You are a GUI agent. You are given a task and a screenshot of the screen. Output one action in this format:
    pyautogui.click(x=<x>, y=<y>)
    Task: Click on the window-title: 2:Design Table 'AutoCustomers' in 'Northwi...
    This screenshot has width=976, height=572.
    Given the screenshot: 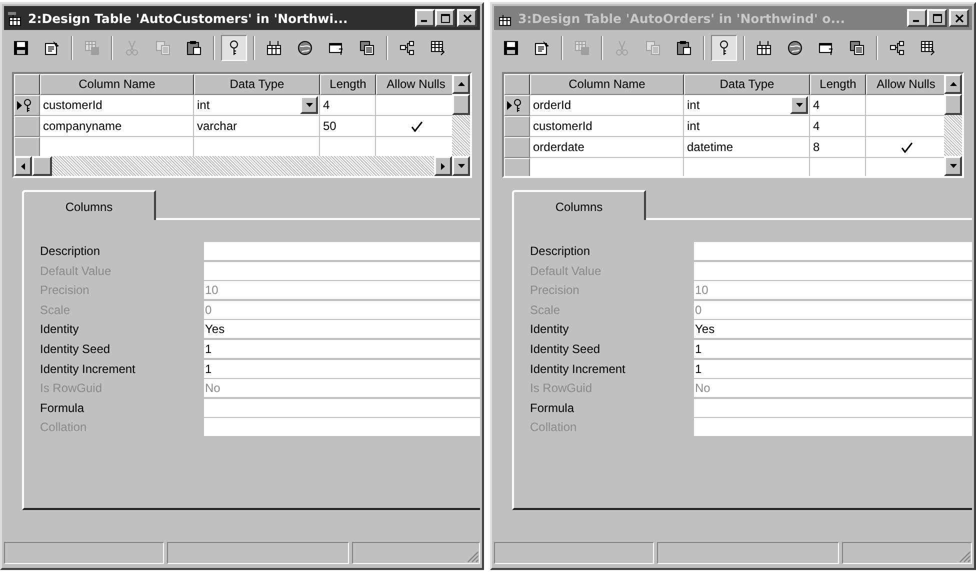 What is the action you would take?
    pyautogui.click(x=188, y=18)
    